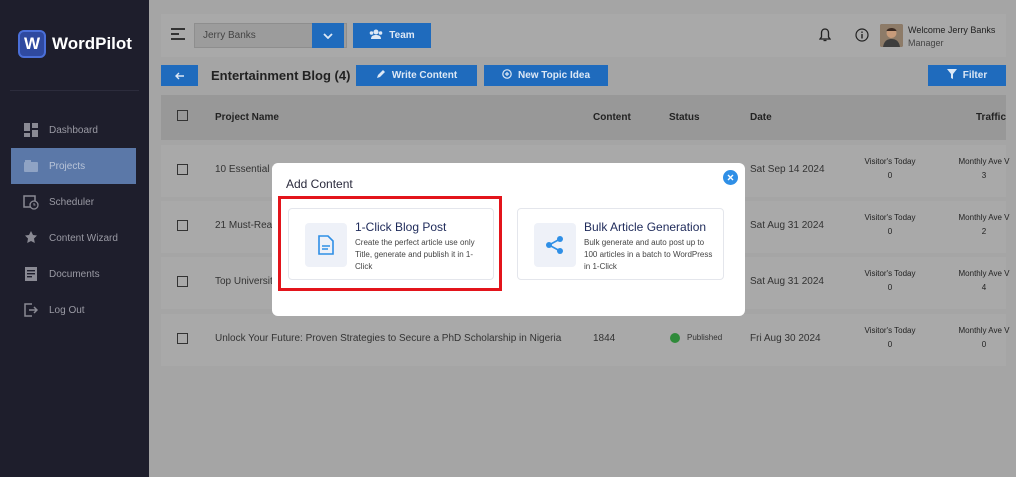 Image resolution: width=1016 pixels, height=477 pixels. What do you see at coordinates (31, 202) in the screenshot?
I see `calendar-icon` at bounding box center [31, 202].